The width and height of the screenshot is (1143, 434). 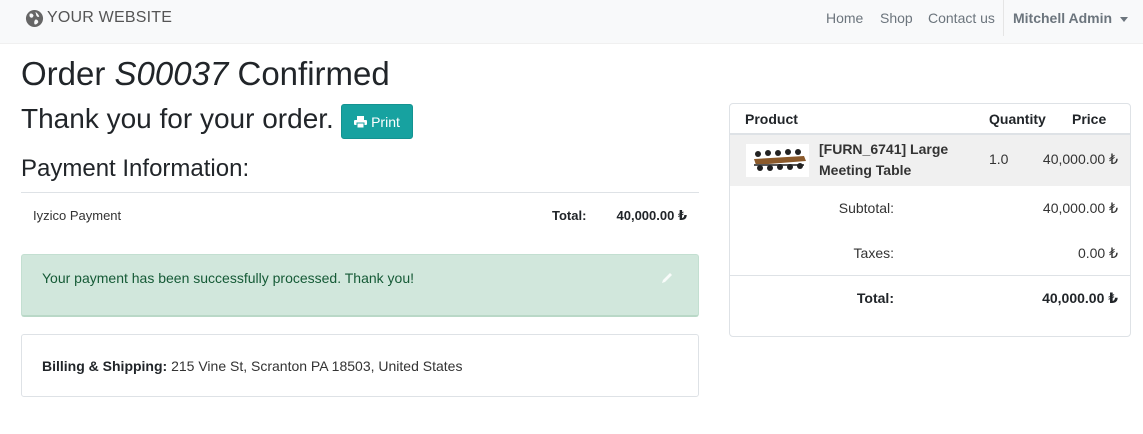 I want to click on summary-total-label: Total:, so click(x=875, y=298).